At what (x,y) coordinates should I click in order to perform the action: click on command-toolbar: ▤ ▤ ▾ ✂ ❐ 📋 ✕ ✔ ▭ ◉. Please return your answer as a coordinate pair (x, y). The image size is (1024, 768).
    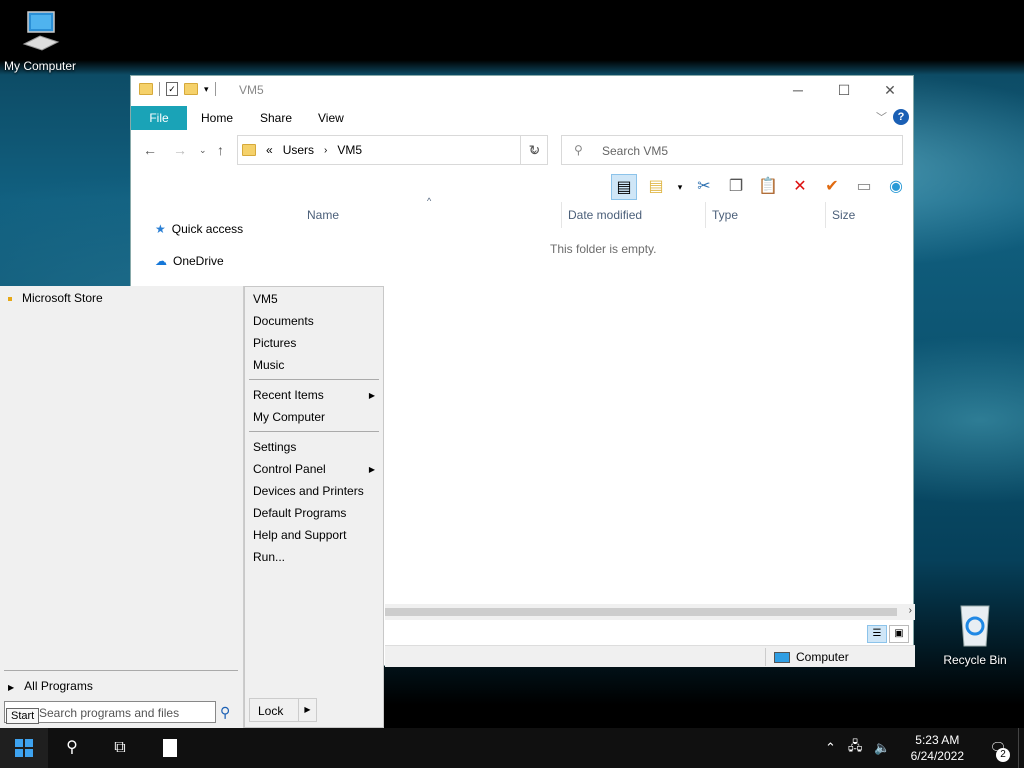
    Looking at the image, I should click on (760, 187).